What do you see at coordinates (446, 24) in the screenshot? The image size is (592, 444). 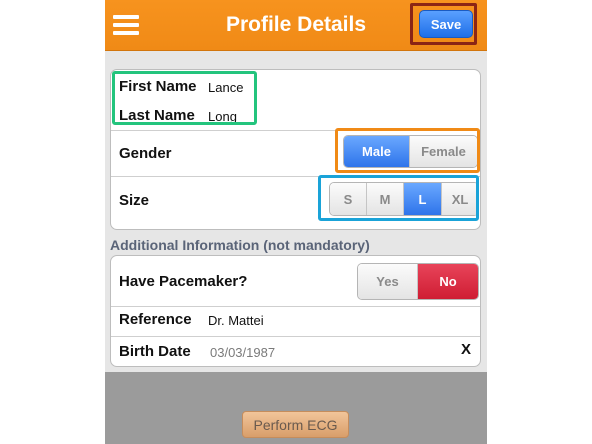 I see `save-button: Save` at bounding box center [446, 24].